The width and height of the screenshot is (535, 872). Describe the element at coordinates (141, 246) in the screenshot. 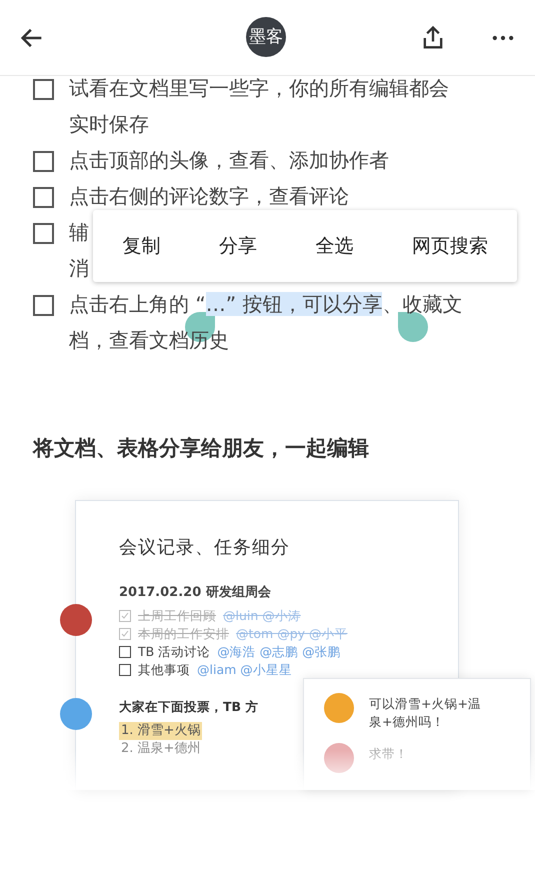

I see `menu-item: 复制` at that location.